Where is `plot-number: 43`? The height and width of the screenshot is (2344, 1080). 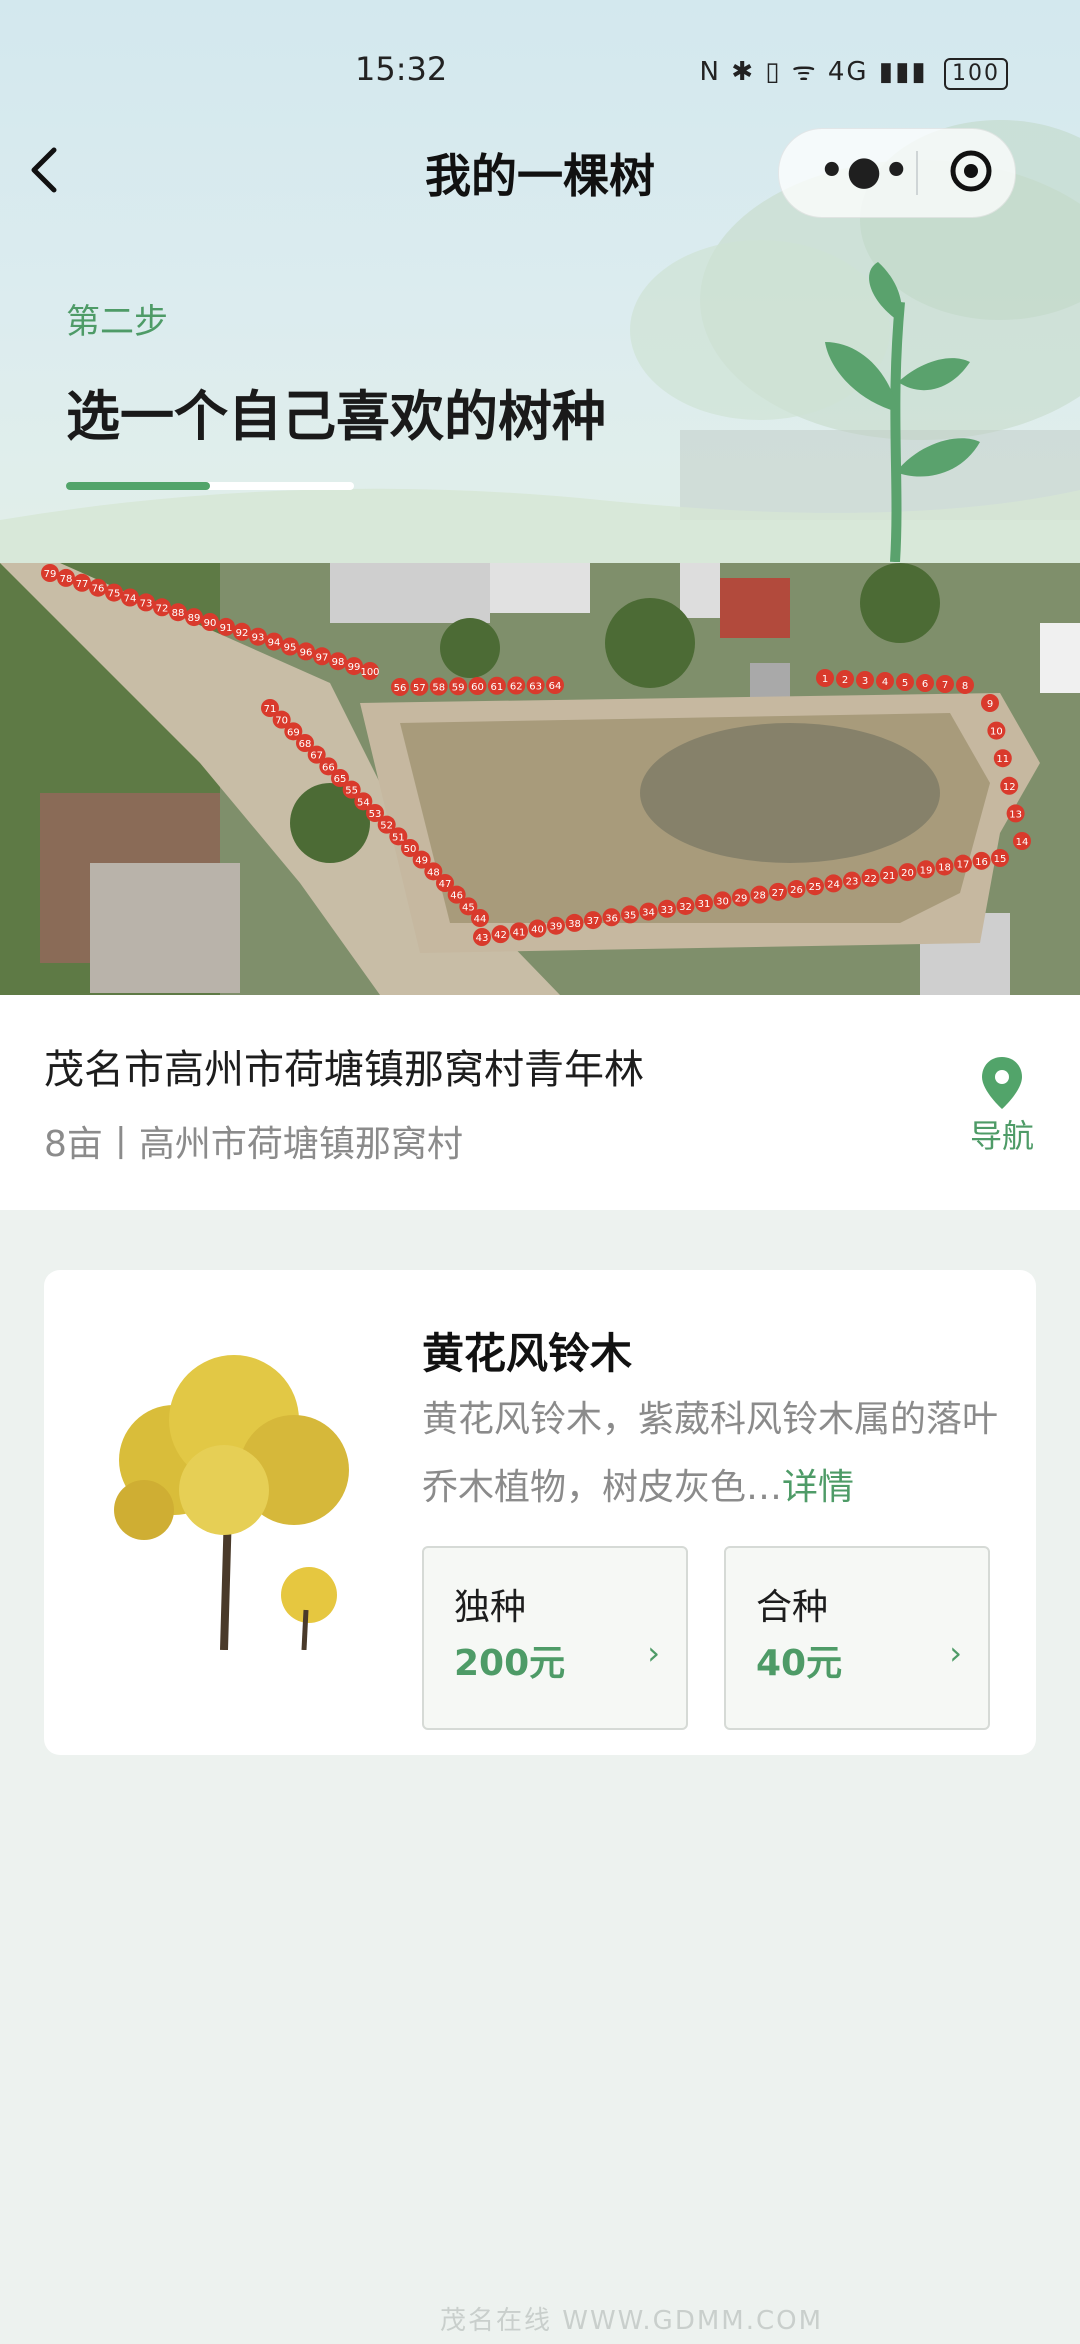 plot-number: 43 is located at coordinates (482, 938).